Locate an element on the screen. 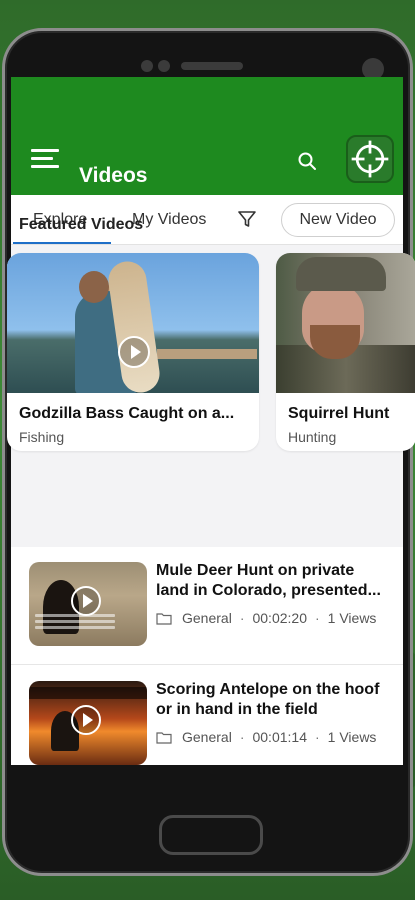 This screenshot has width=415, height=900. video-category: Hunting is located at coordinates (312, 437).